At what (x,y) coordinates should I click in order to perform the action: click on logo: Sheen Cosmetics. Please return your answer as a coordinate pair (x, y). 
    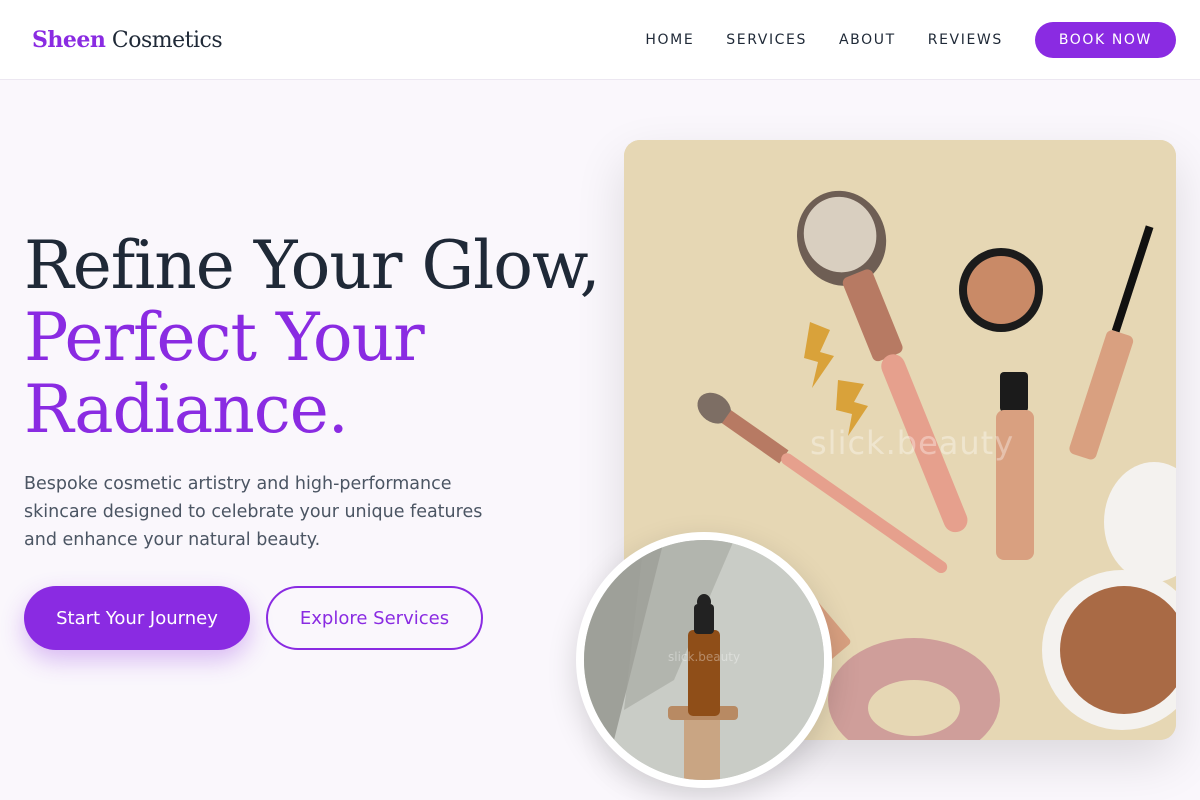
    Looking at the image, I should click on (127, 40).